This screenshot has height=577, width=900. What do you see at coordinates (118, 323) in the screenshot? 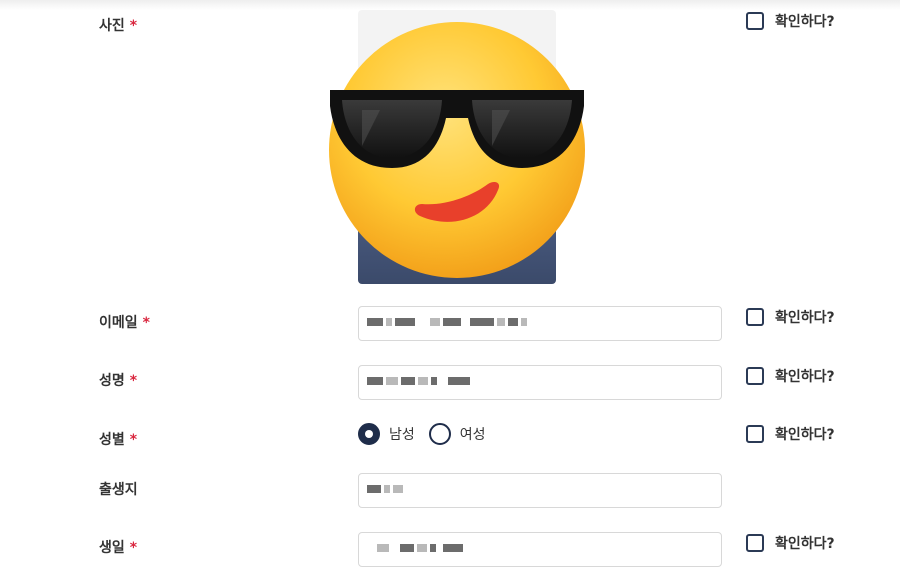
I see `email-label-text: 이메일` at bounding box center [118, 323].